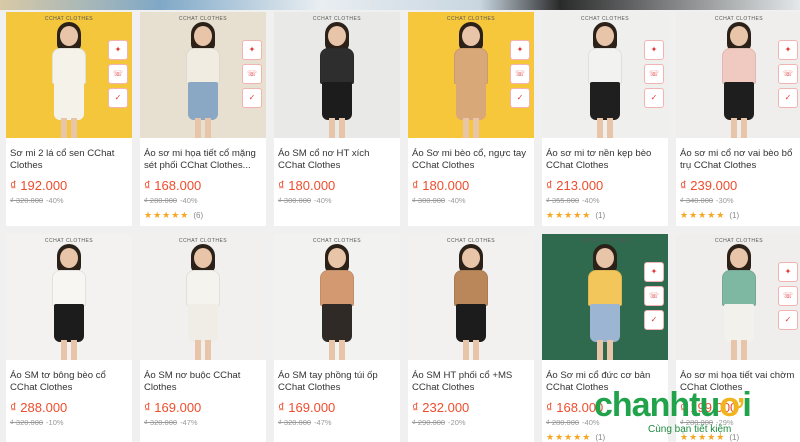 Image resolution: width=800 pixels, height=442 pixels. What do you see at coordinates (429, 200) in the screenshot?
I see `original-price: ₫ 300.000` at bounding box center [429, 200].